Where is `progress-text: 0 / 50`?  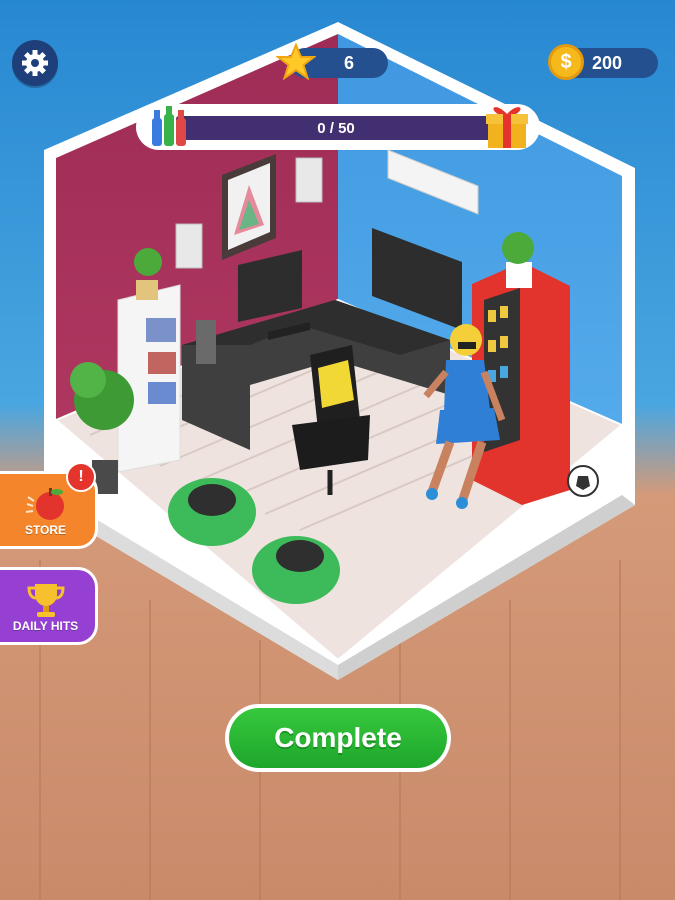
progress-text: 0 / 50 is located at coordinates (336, 128).